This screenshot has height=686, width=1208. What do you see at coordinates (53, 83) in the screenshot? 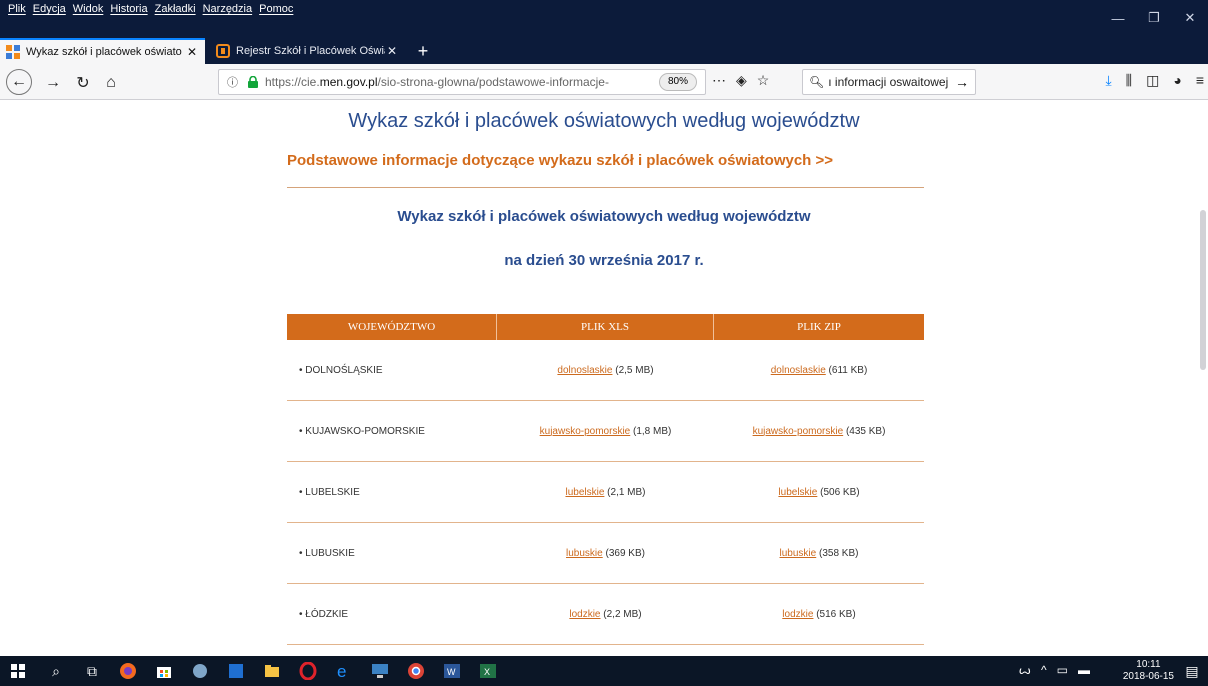
I see `forward-icon: →` at bounding box center [53, 83].